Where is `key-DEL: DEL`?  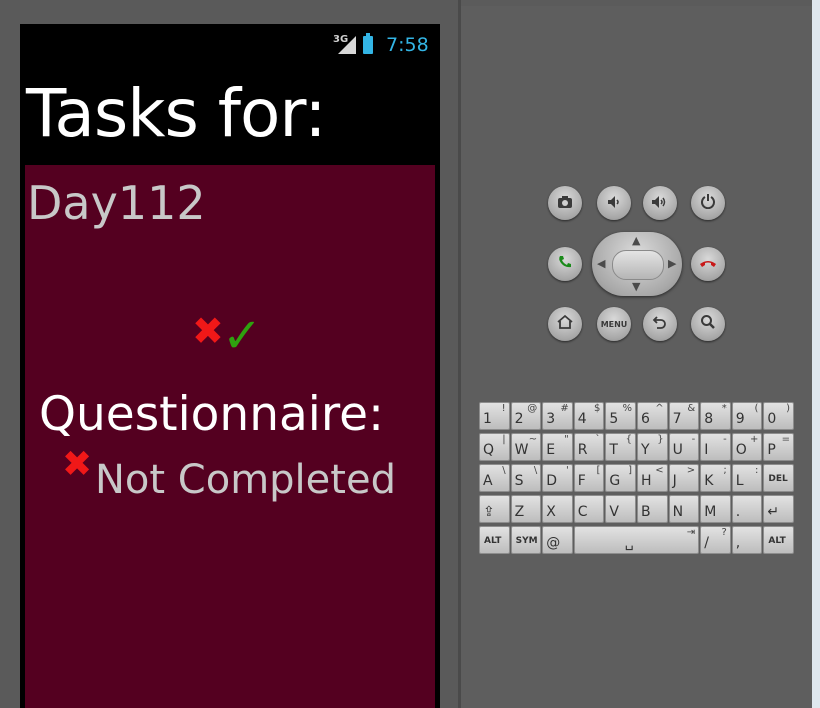
key-DEL: DEL is located at coordinates (778, 478).